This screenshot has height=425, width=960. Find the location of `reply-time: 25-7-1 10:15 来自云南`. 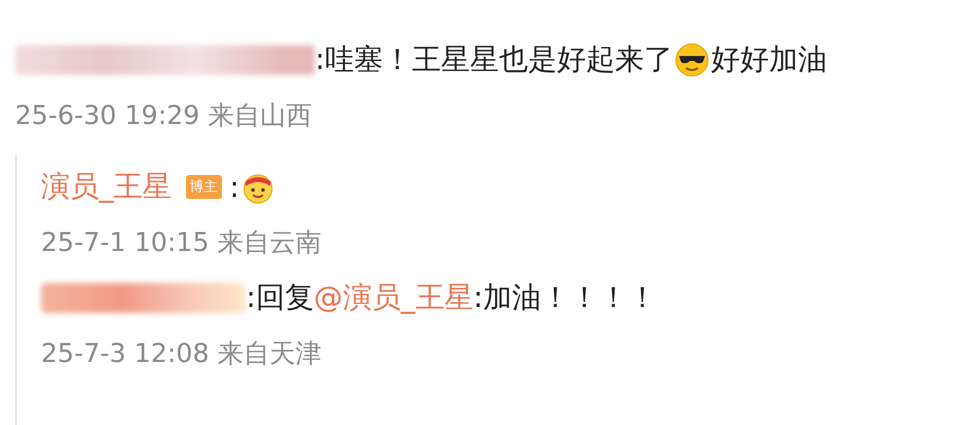

reply-time: 25-7-1 10:15 来自云南 is located at coordinates (181, 243).